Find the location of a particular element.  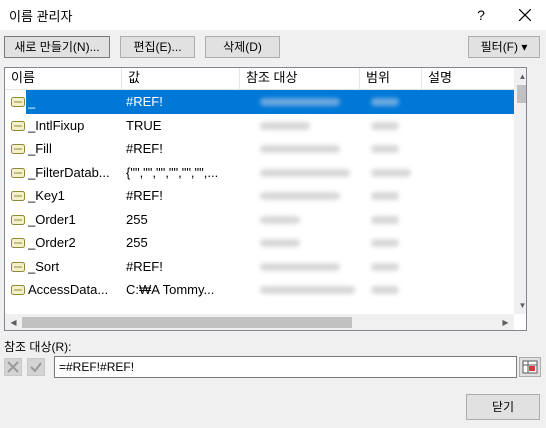

row-name: _Fill is located at coordinates (40, 148).